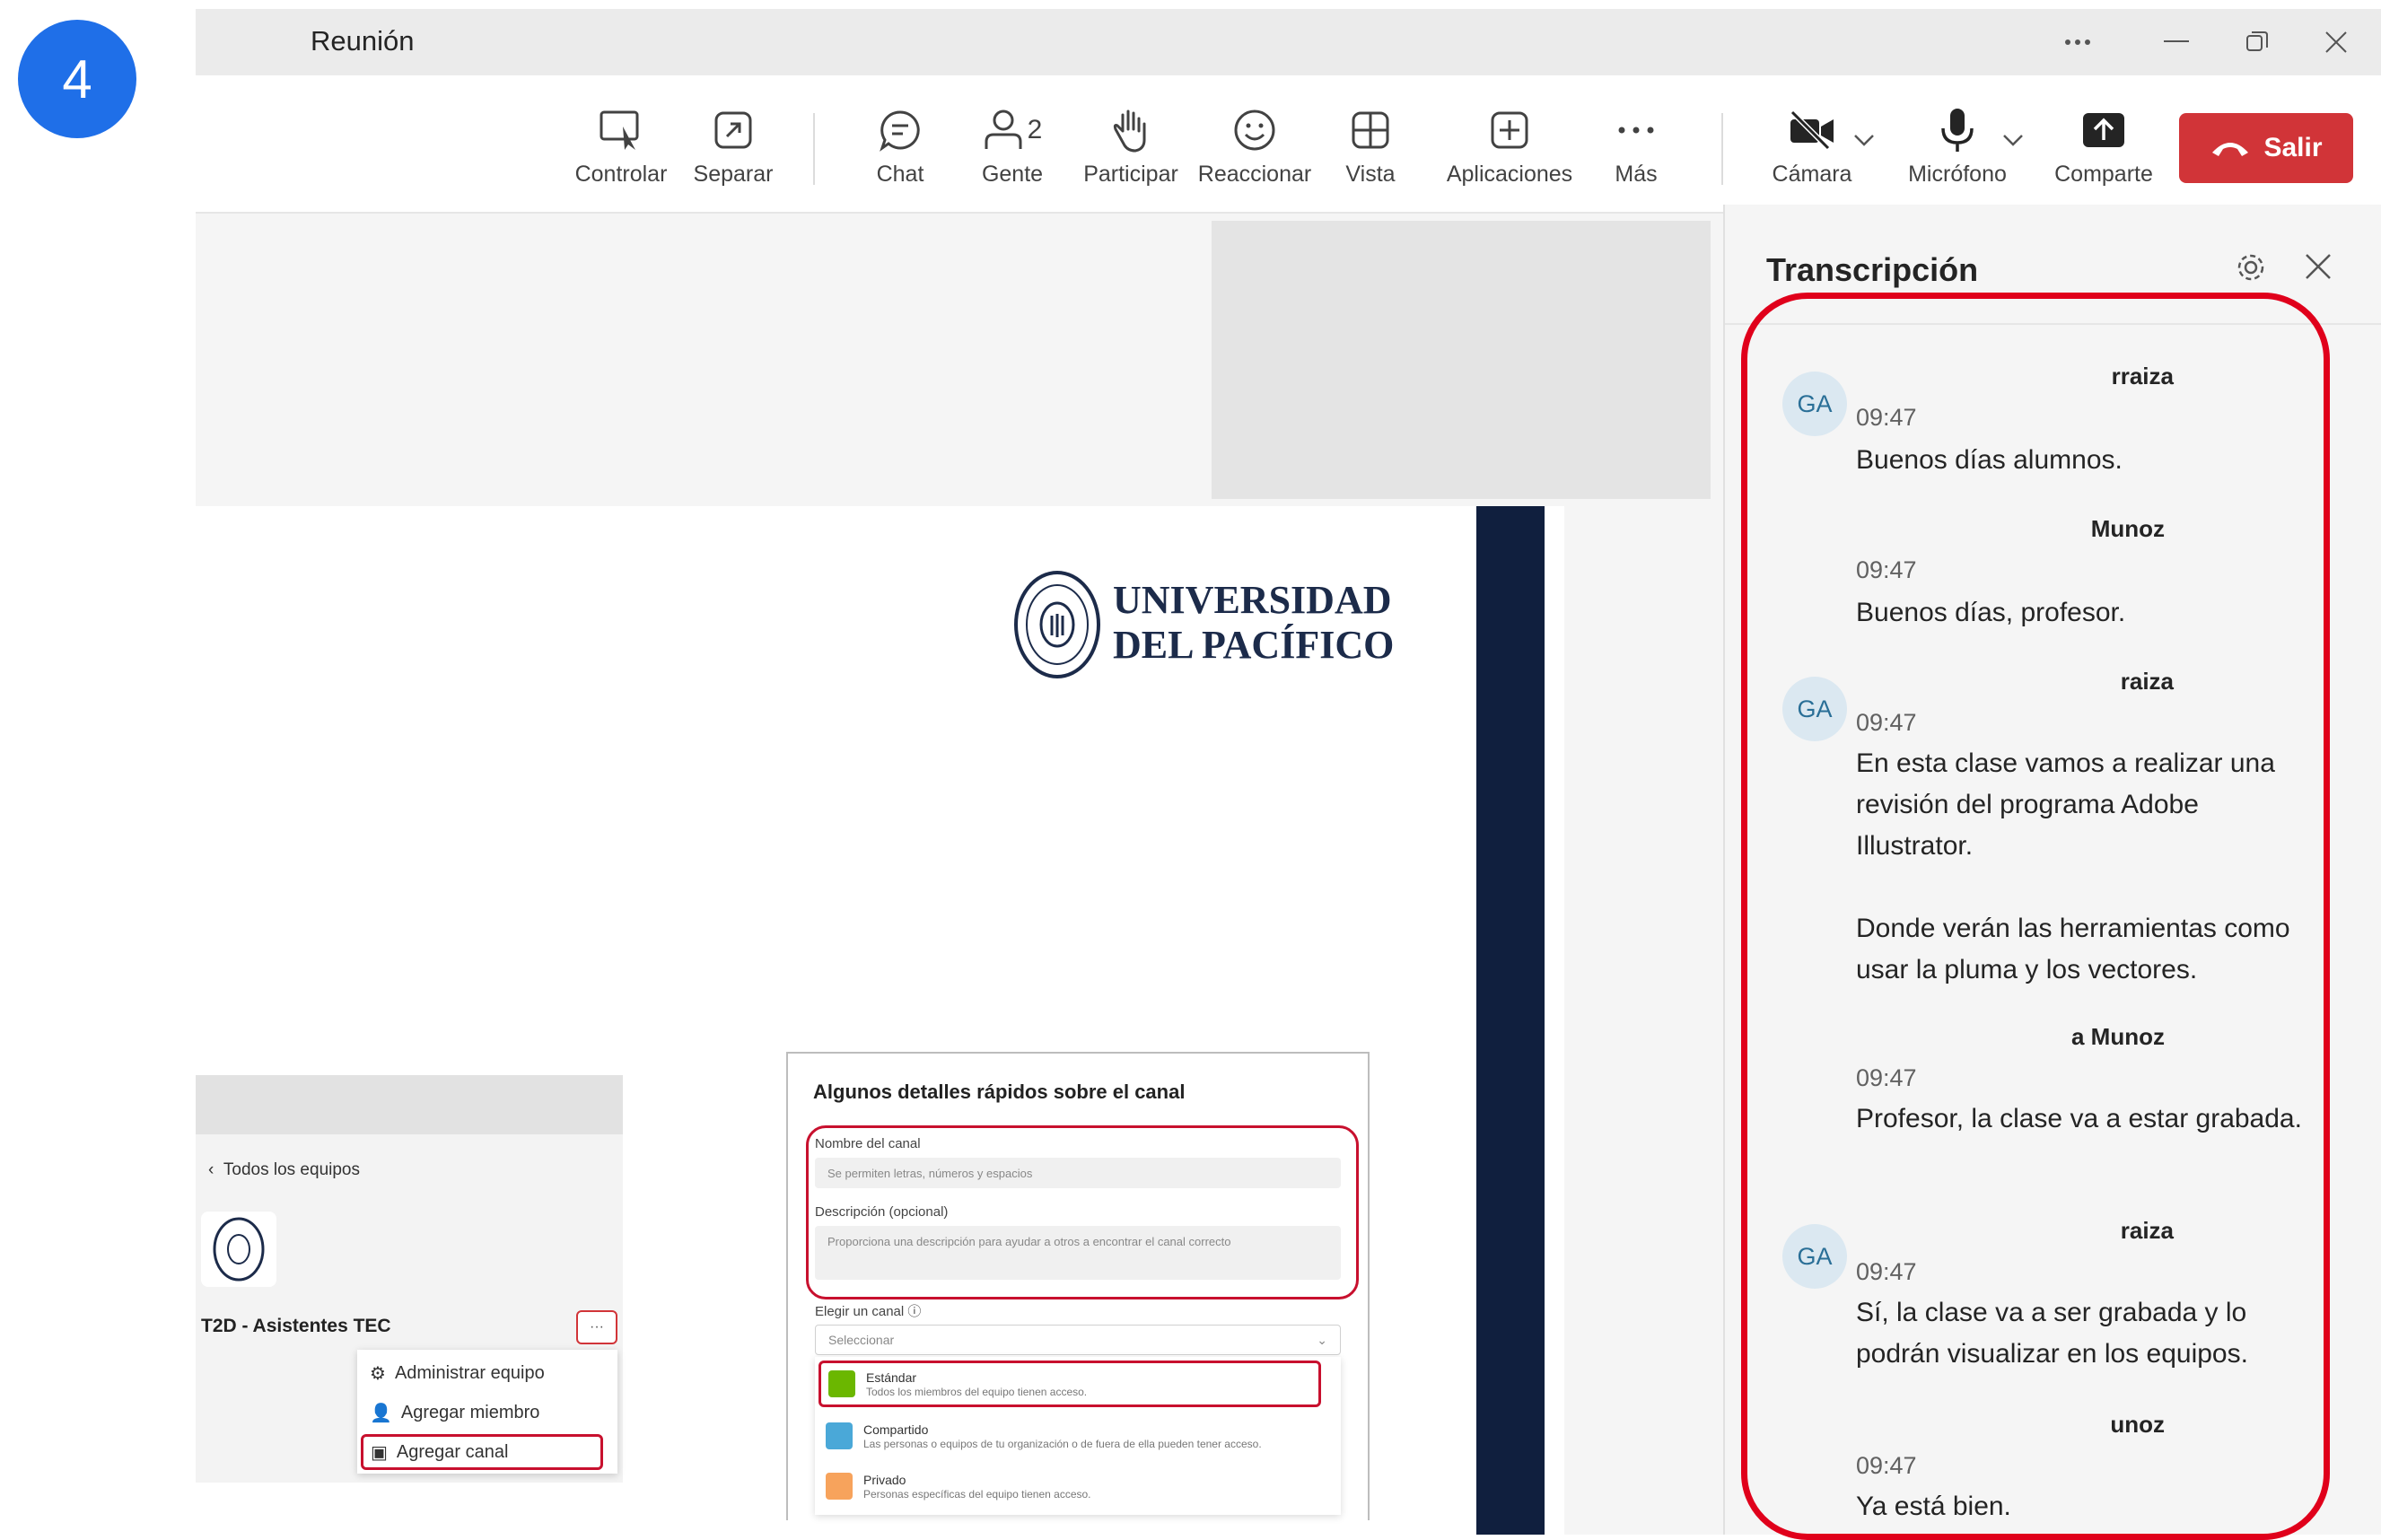 This screenshot has width=2381, height=1540. Describe the element at coordinates (2103, 155) in the screenshot. I see `share-button: Comparte` at that location.